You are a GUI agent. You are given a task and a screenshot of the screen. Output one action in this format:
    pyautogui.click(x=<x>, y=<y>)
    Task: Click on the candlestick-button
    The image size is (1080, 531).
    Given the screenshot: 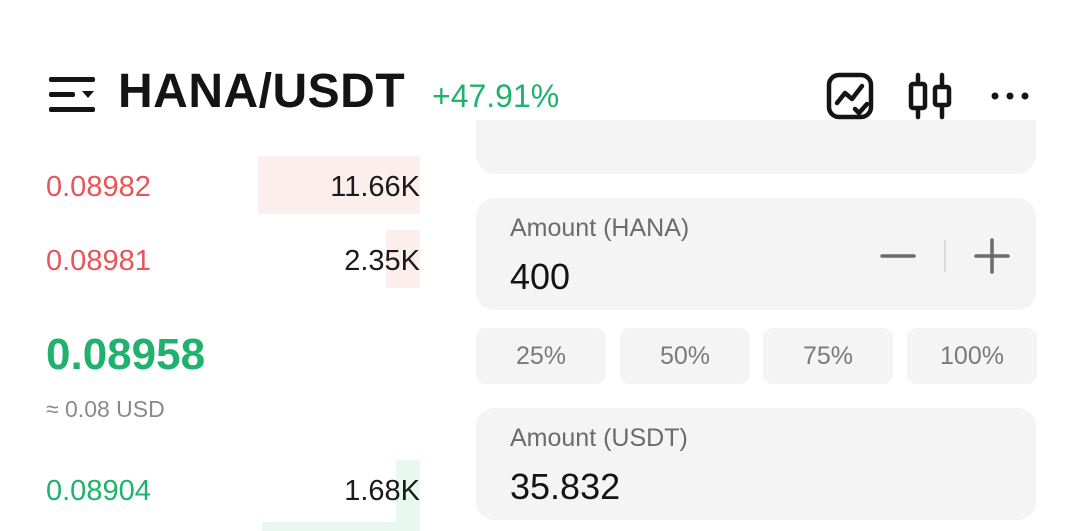 What is the action you would take?
    pyautogui.click(x=930, y=96)
    